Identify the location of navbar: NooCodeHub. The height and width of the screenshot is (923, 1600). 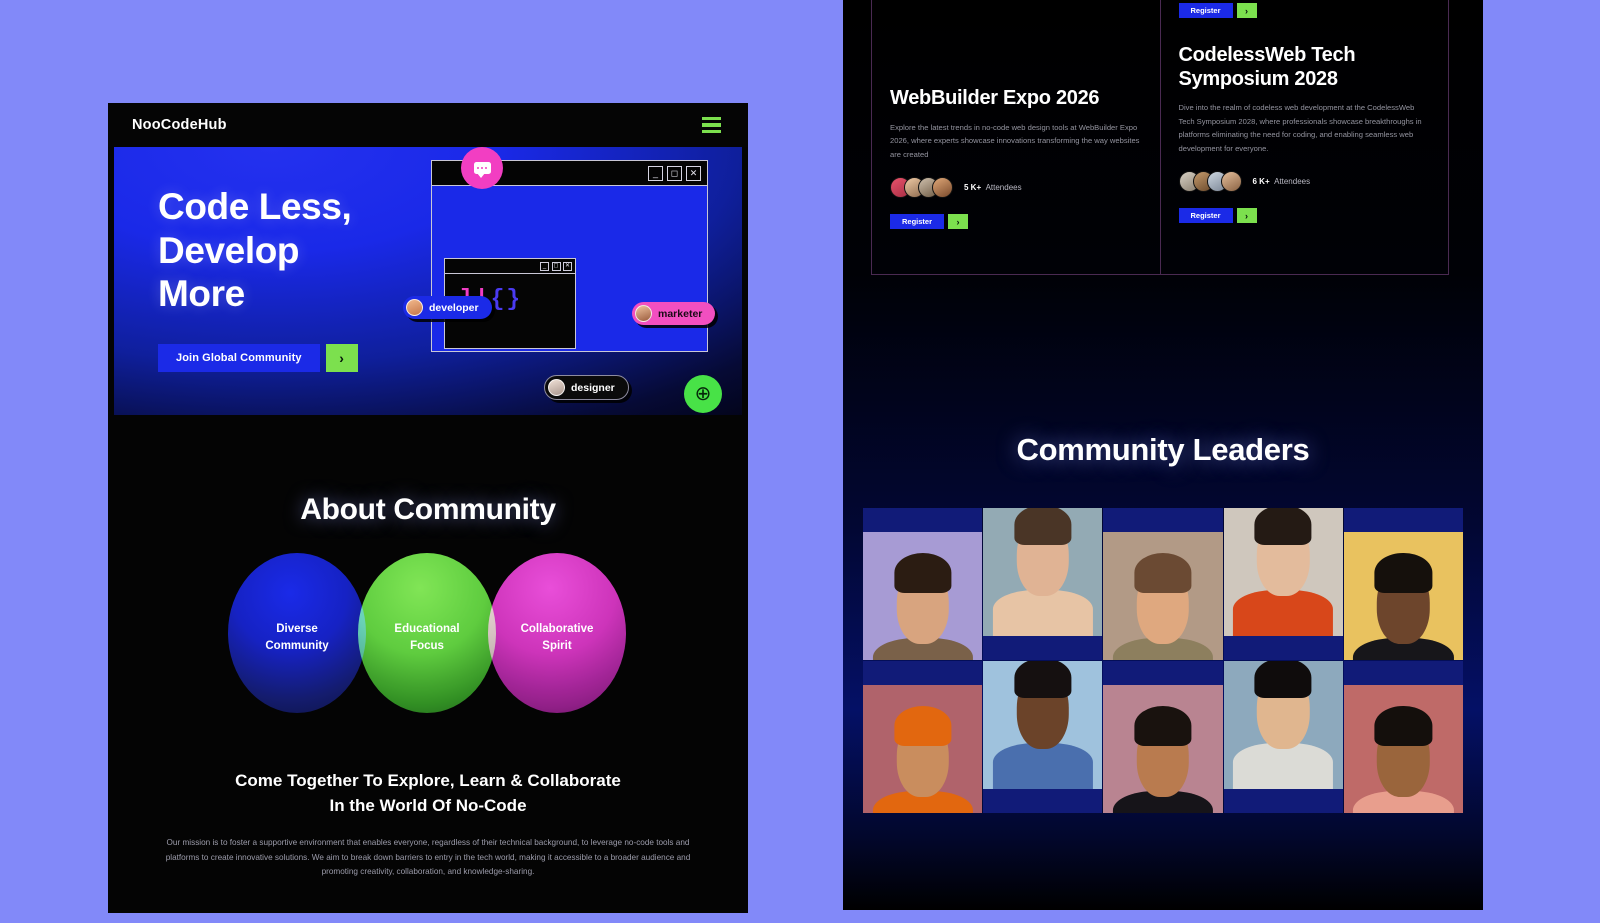
(428, 125).